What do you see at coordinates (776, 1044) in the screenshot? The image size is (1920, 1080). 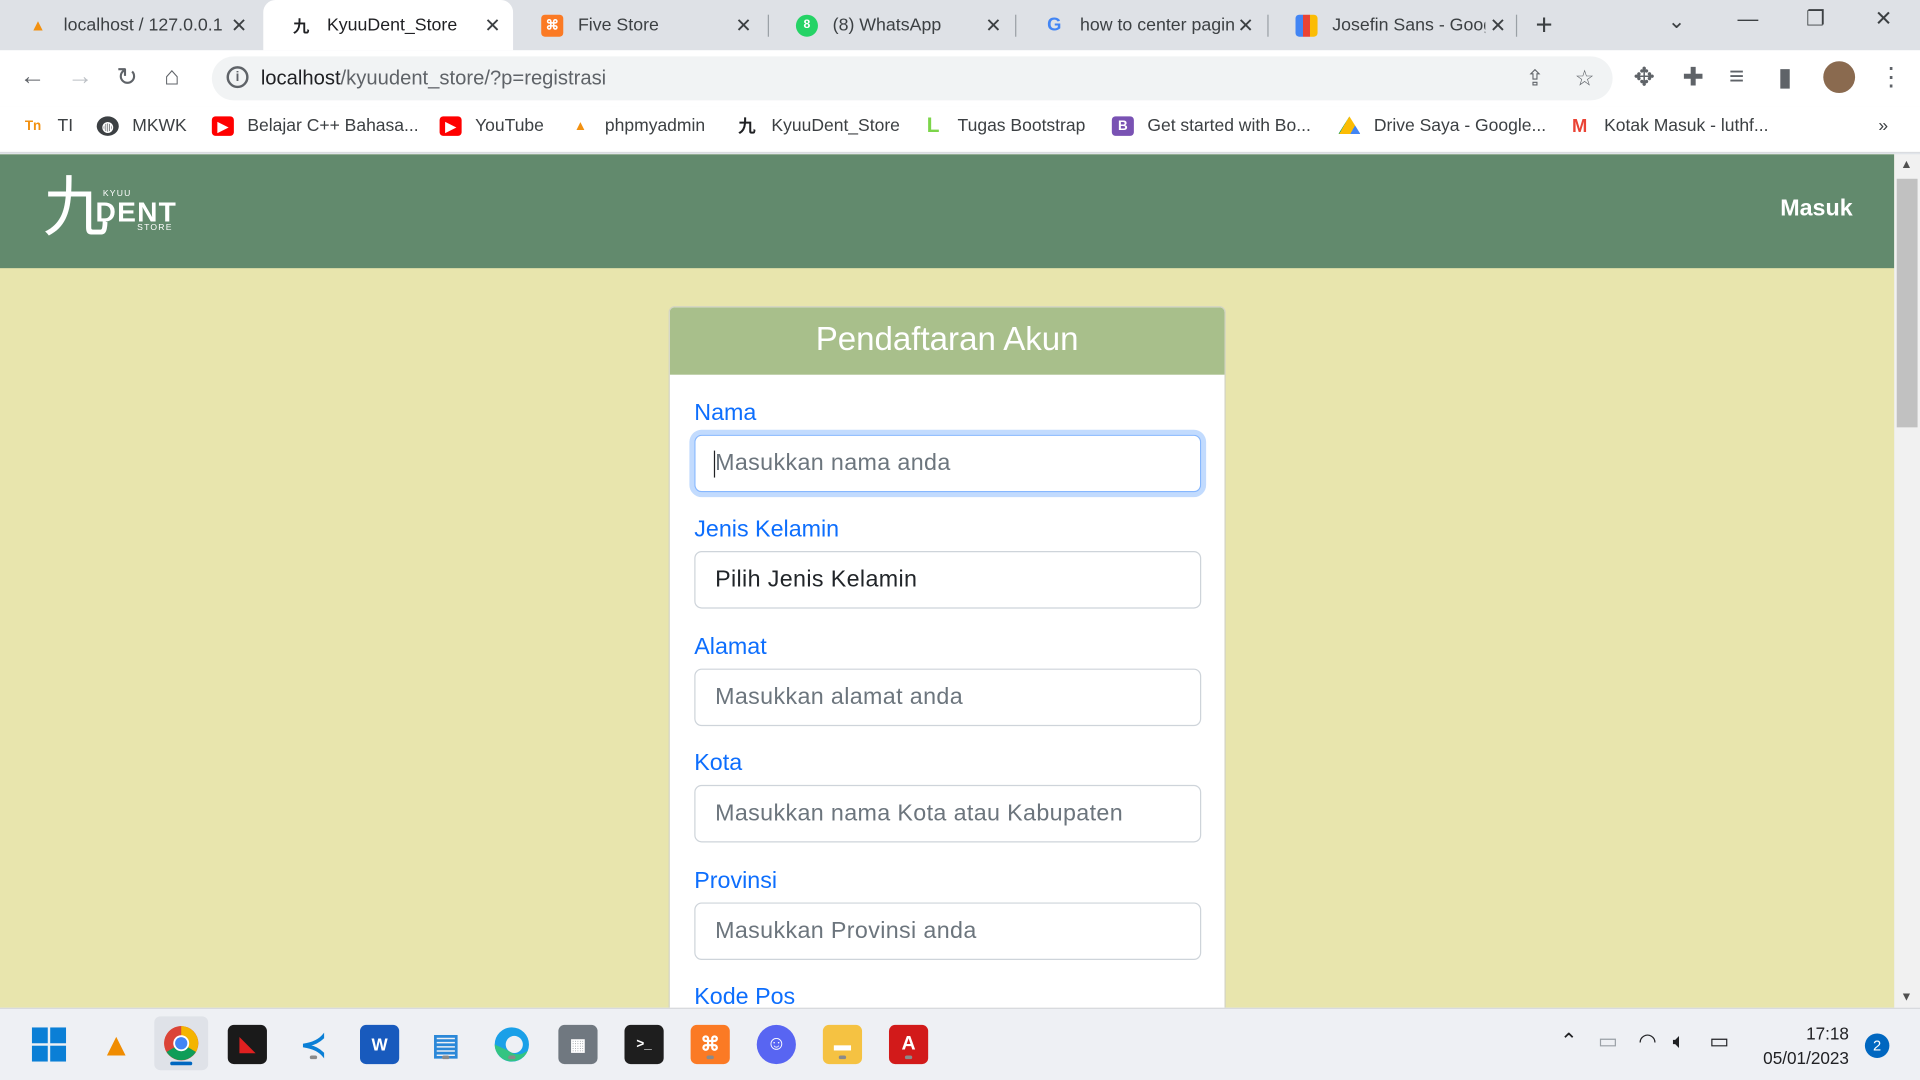 I see `discord-icon: ☺` at bounding box center [776, 1044].